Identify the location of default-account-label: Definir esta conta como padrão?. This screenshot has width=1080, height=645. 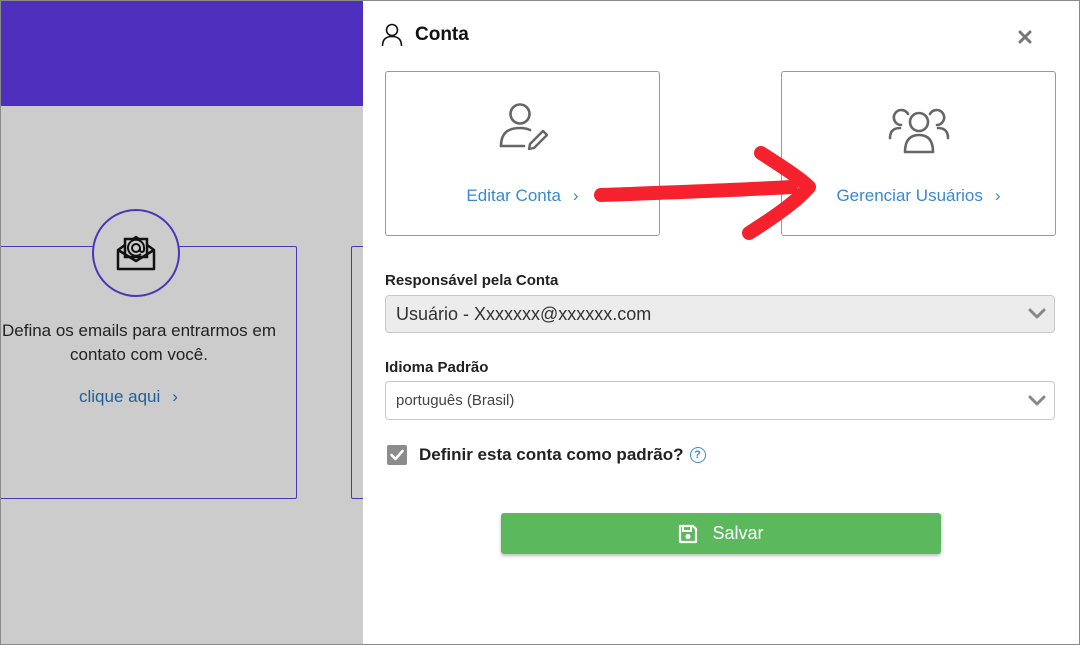
(551, 454).